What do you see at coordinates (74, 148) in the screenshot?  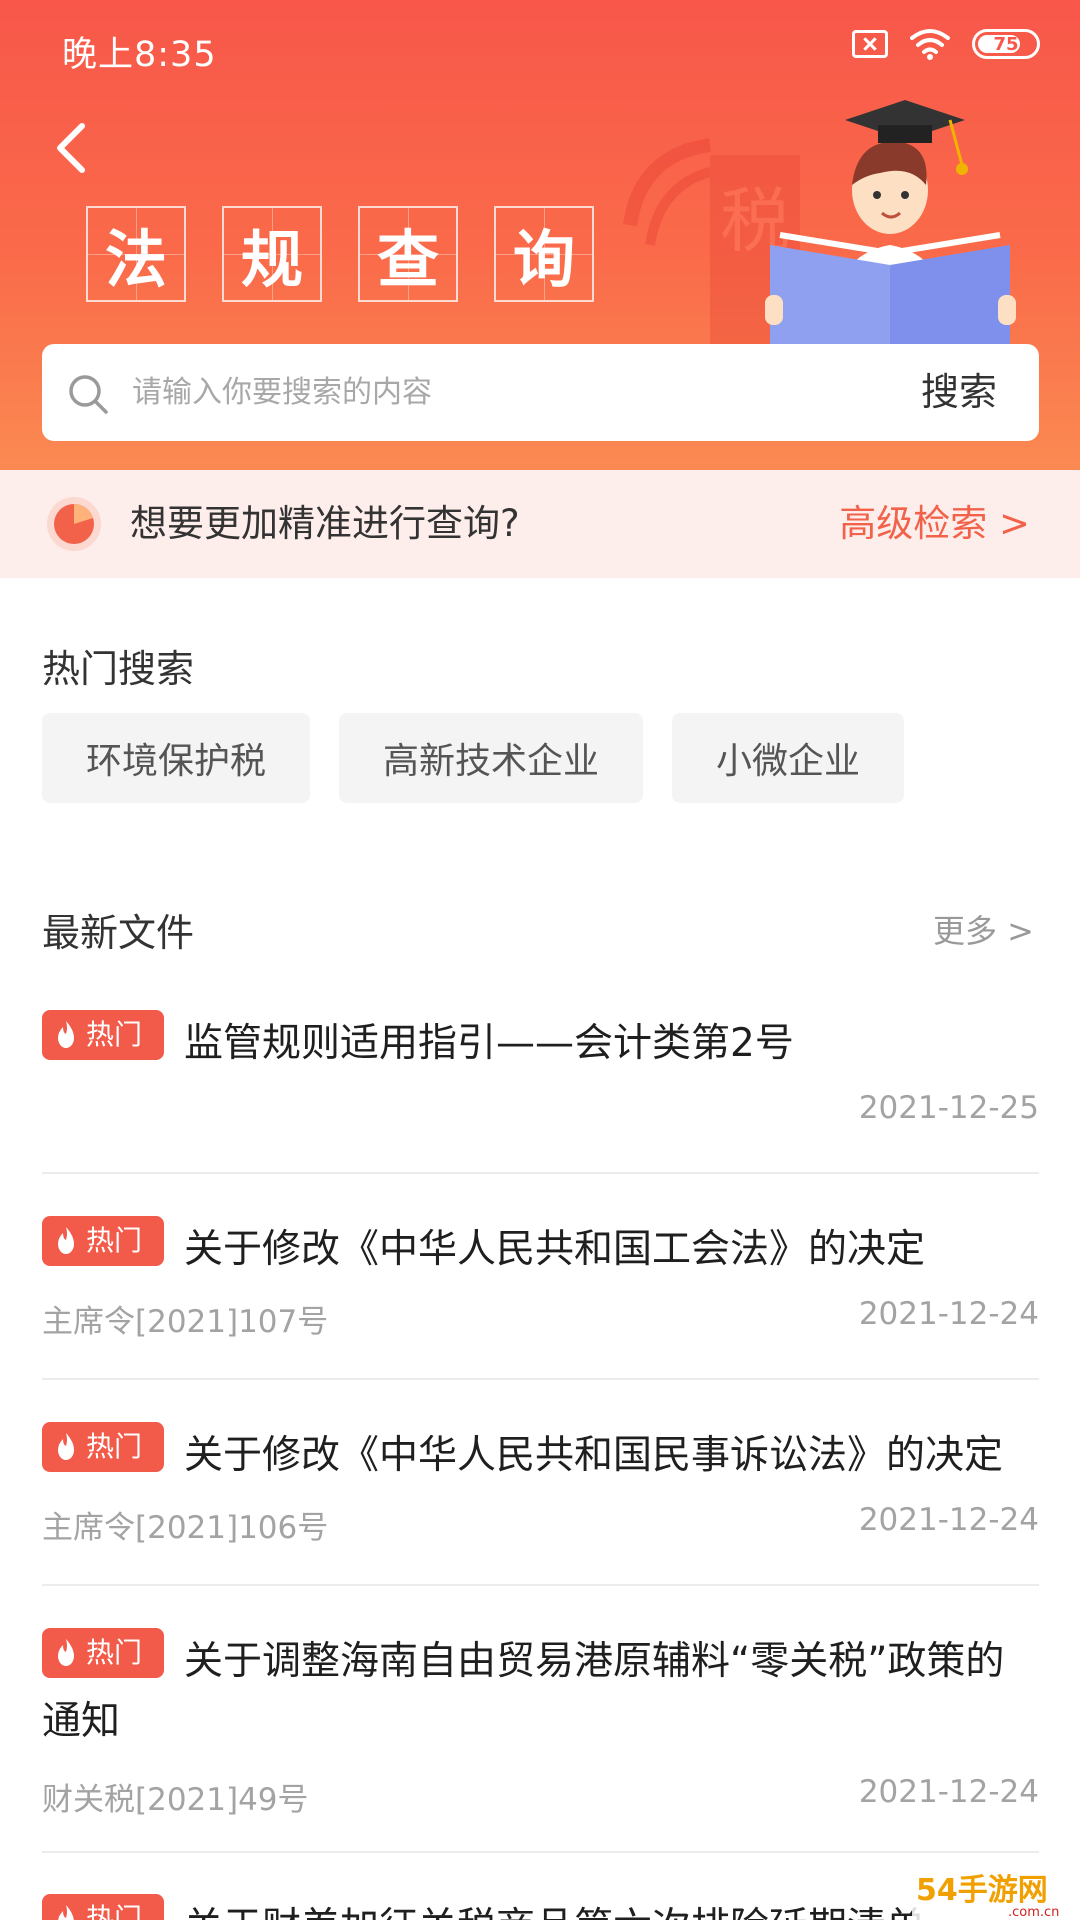 I see `back-arrow-icon` at bounding box center [74, 148].